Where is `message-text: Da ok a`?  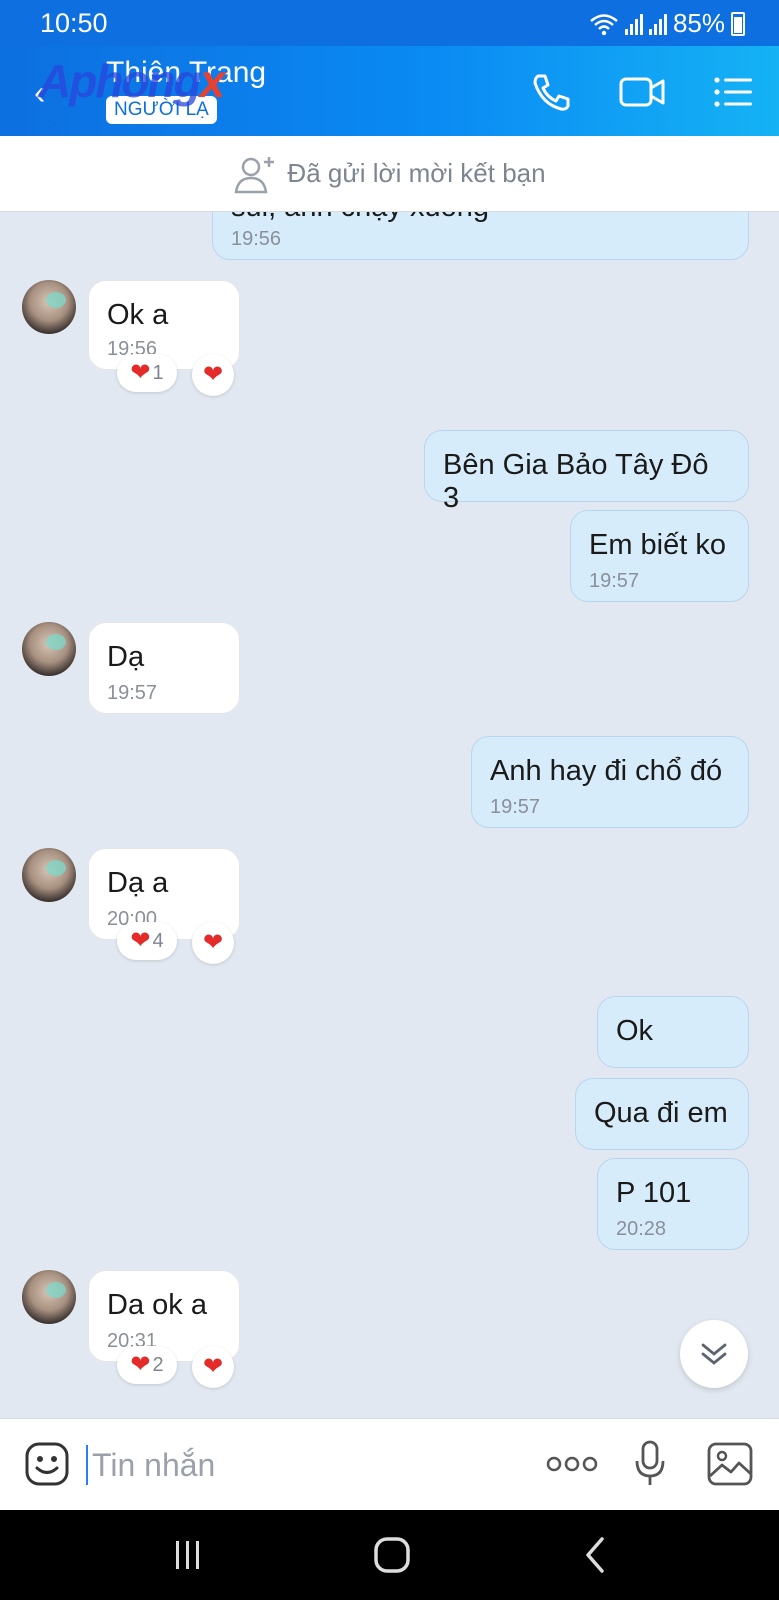 message-text: Da ok a is located at coordinates (157, 1305).